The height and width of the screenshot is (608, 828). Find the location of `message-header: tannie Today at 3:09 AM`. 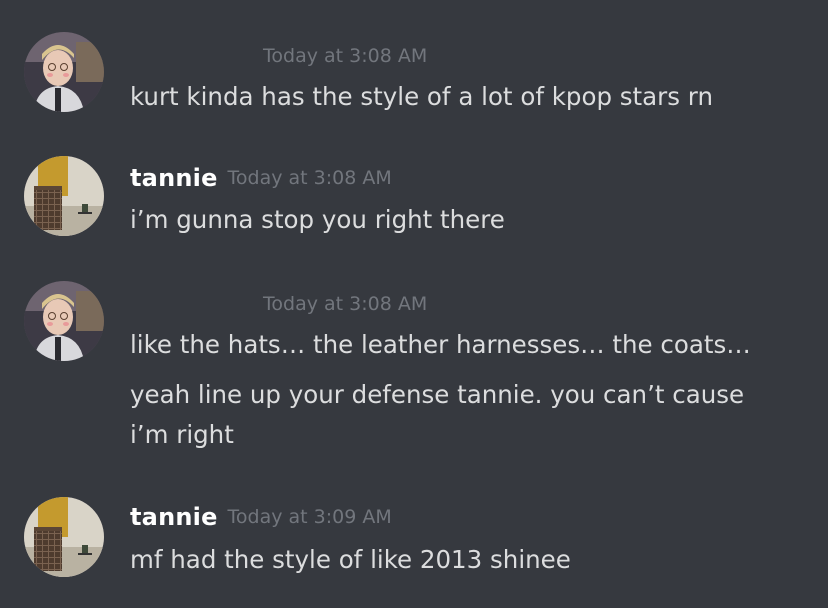

message-header: tannie Today at 3:09 AM is located at coordinates (261, 517).